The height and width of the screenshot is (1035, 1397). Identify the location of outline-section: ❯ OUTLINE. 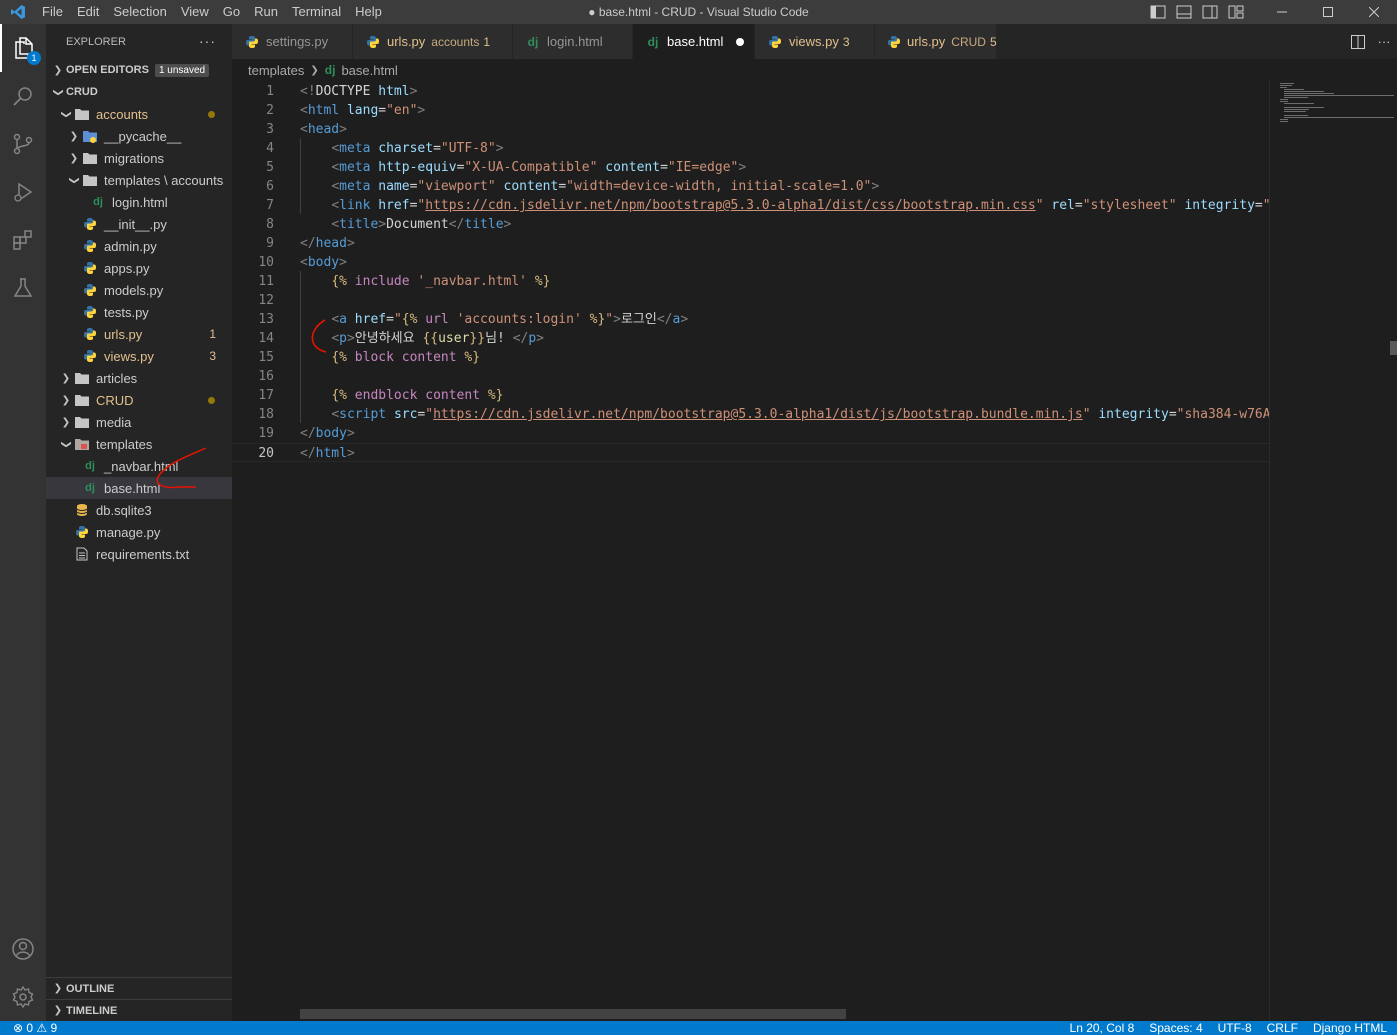
(139, 988).